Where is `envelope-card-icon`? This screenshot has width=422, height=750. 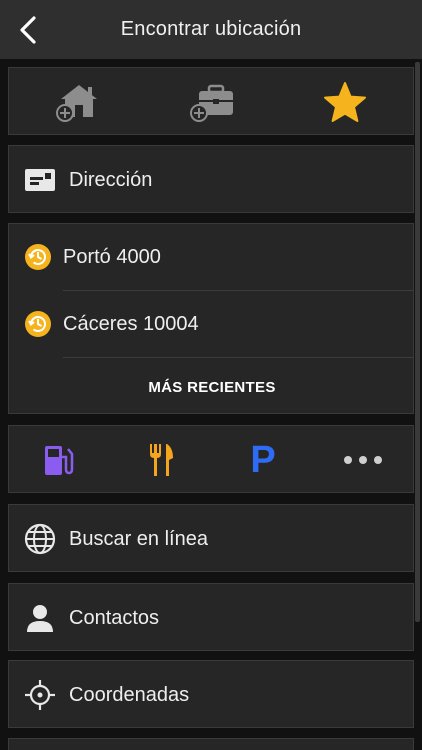
envelope-card-icon is located at coordinates (40, 180).